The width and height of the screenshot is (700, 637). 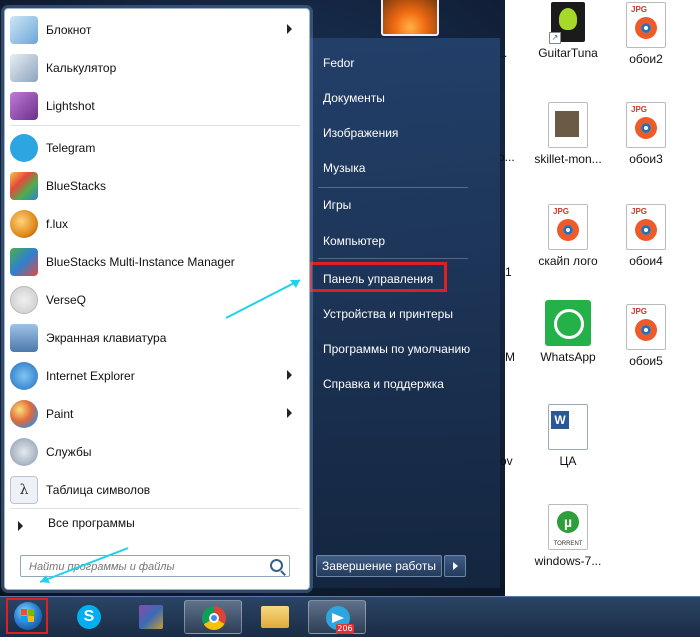 What do you see at coordinates (84, 565) in the screenshot?
I see `annotation-arrow-start-button` at bounding box center [84, 565].